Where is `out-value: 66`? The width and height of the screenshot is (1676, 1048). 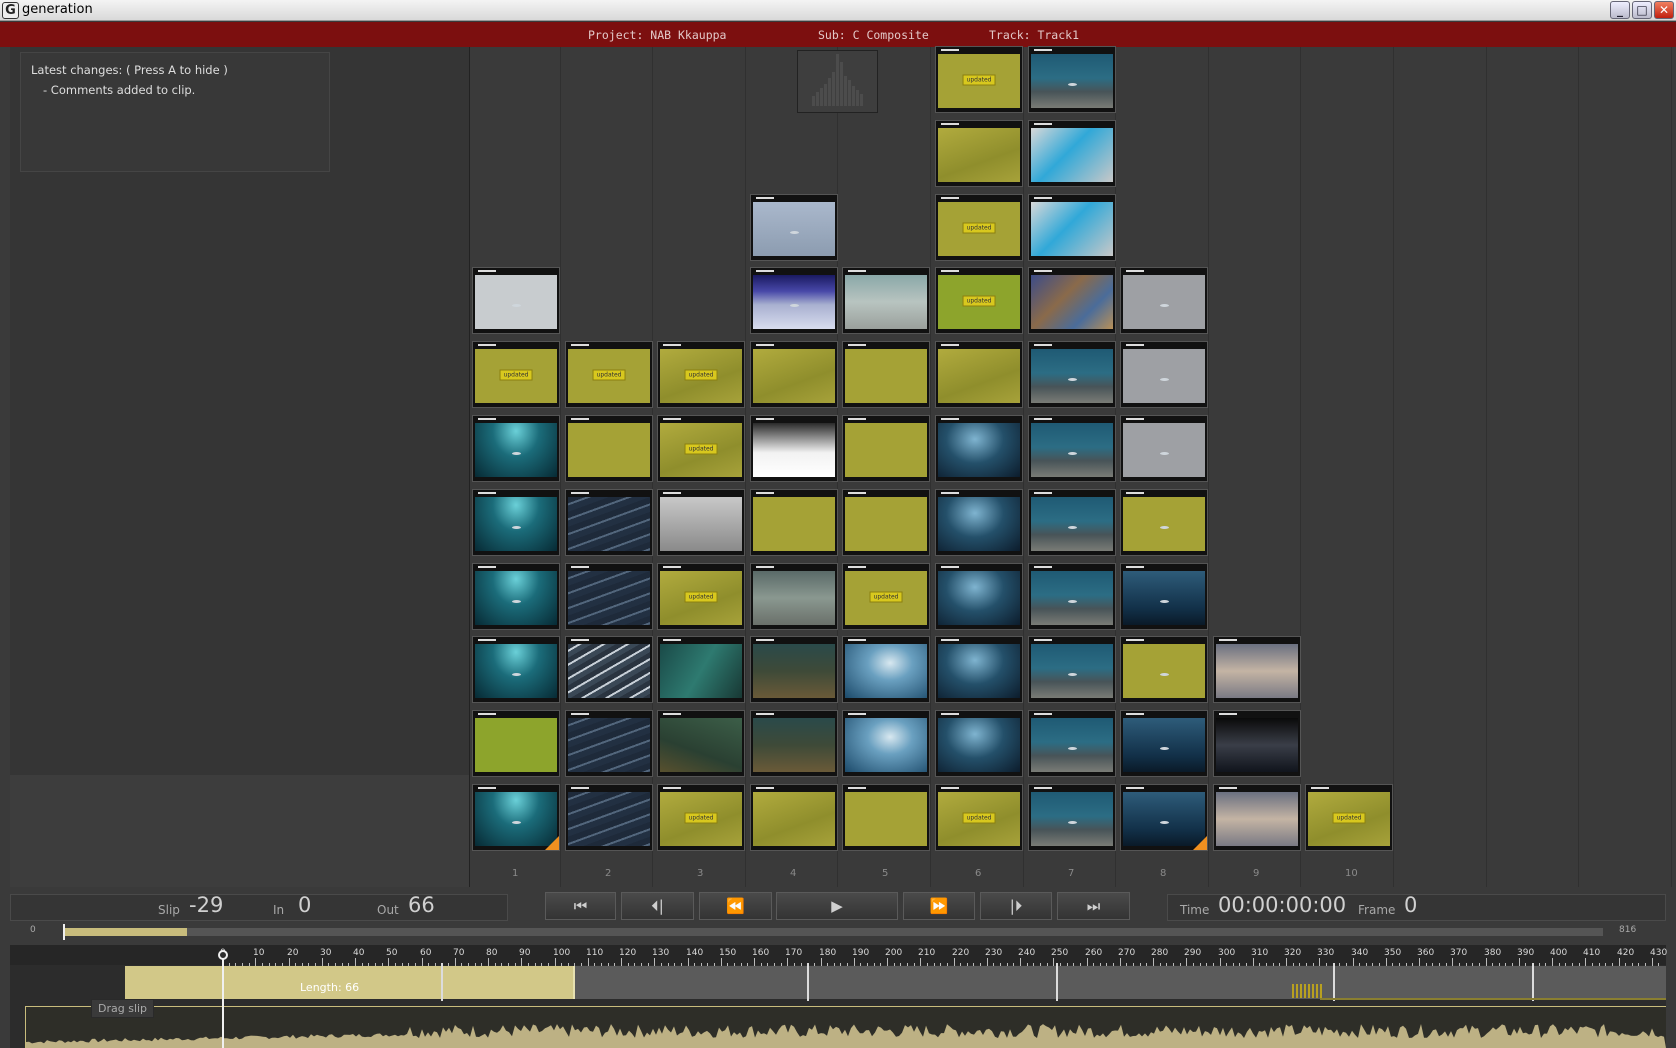 out-value: 66 is located at coordinates (421, 905).